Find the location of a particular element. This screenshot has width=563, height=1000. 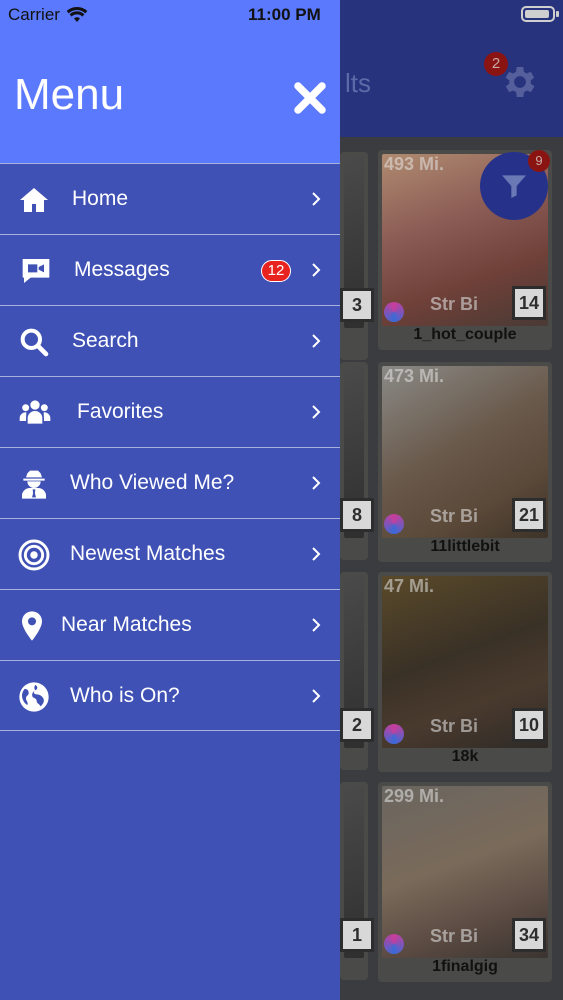

username: 18k is located at coordinates (465, 756).